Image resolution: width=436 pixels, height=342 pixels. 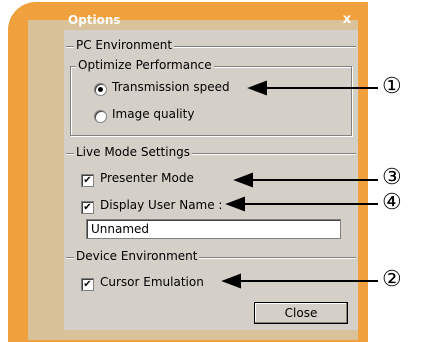 What do you see at coordinates (392, 279) in the screenshot?
I see `callout-2: ②` at bounding box center [392, 279].